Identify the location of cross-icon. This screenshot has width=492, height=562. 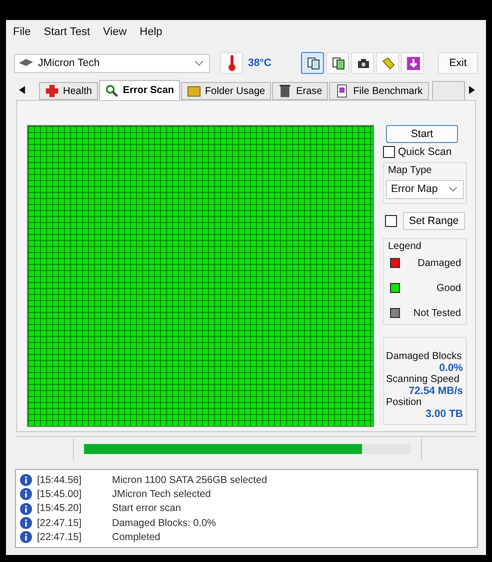
(52, 91).